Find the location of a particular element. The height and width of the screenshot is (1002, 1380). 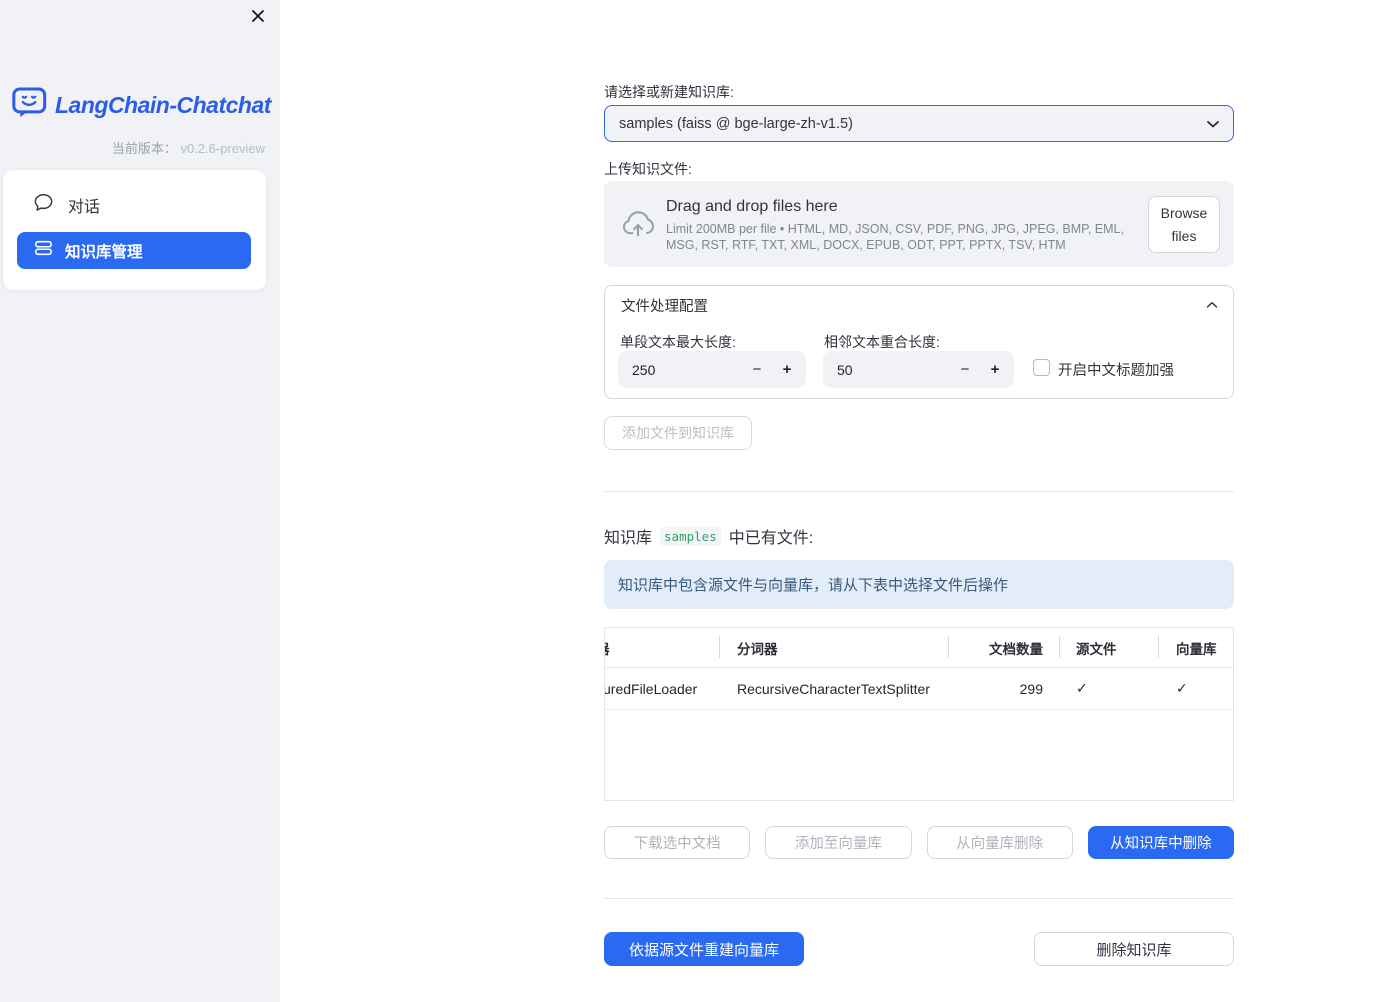

sidebar-item-label: 知识库管理 is located at coordinates (104, 252).